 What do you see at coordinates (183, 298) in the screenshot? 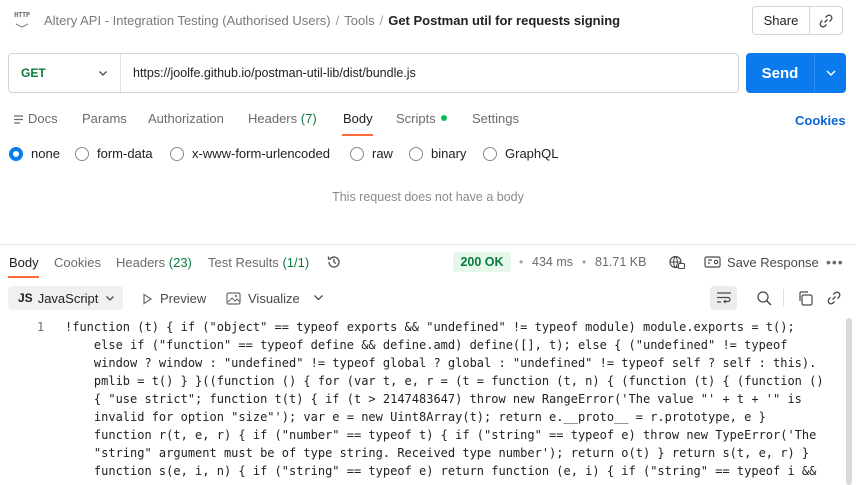
I see `preview-label: Preview` at bounding box center [183, 298].